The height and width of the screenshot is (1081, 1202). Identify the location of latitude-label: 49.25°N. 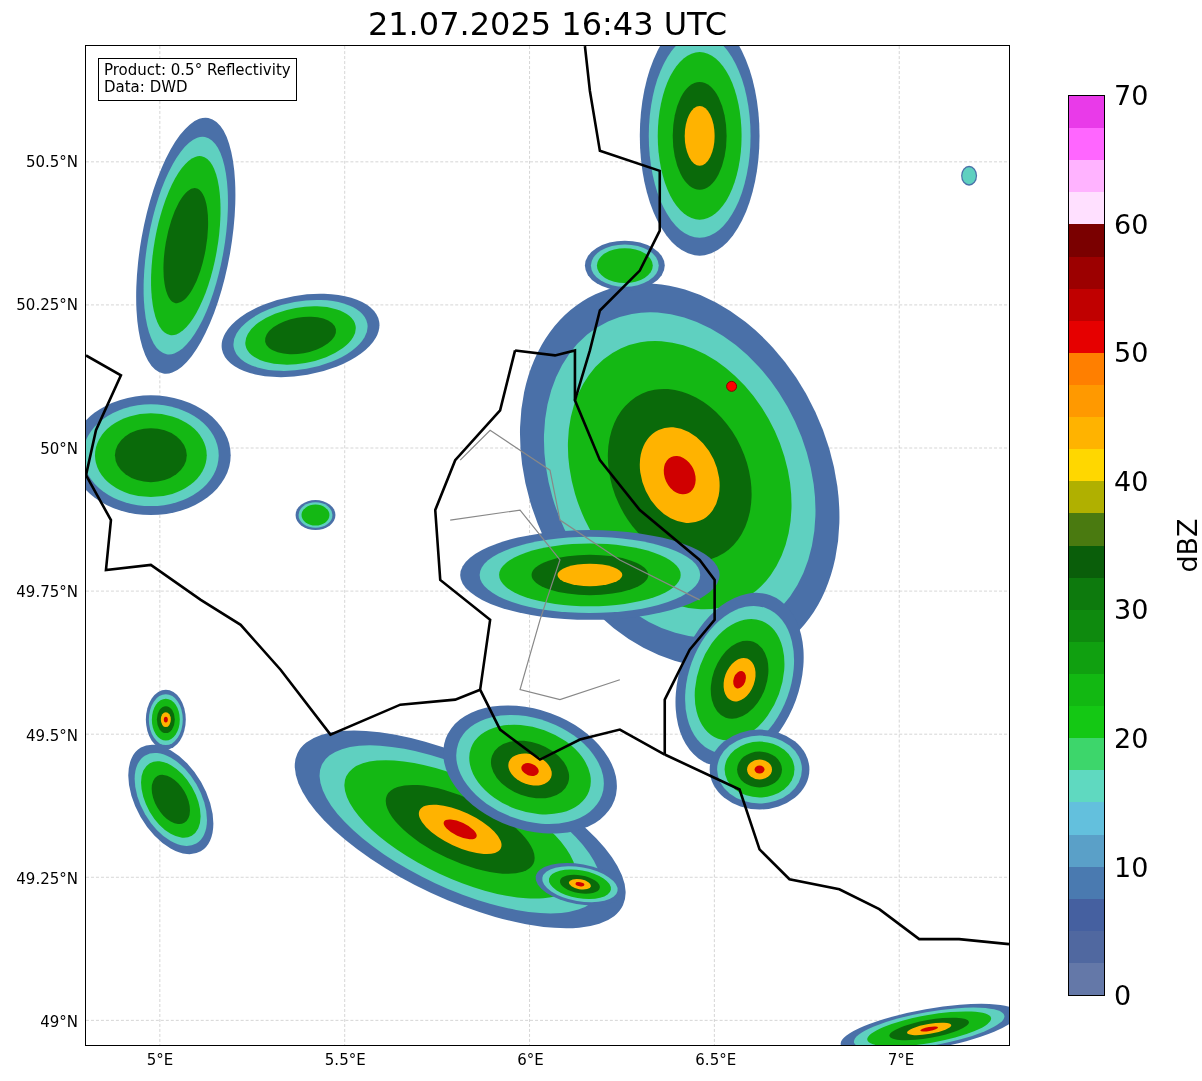
(47, 879).